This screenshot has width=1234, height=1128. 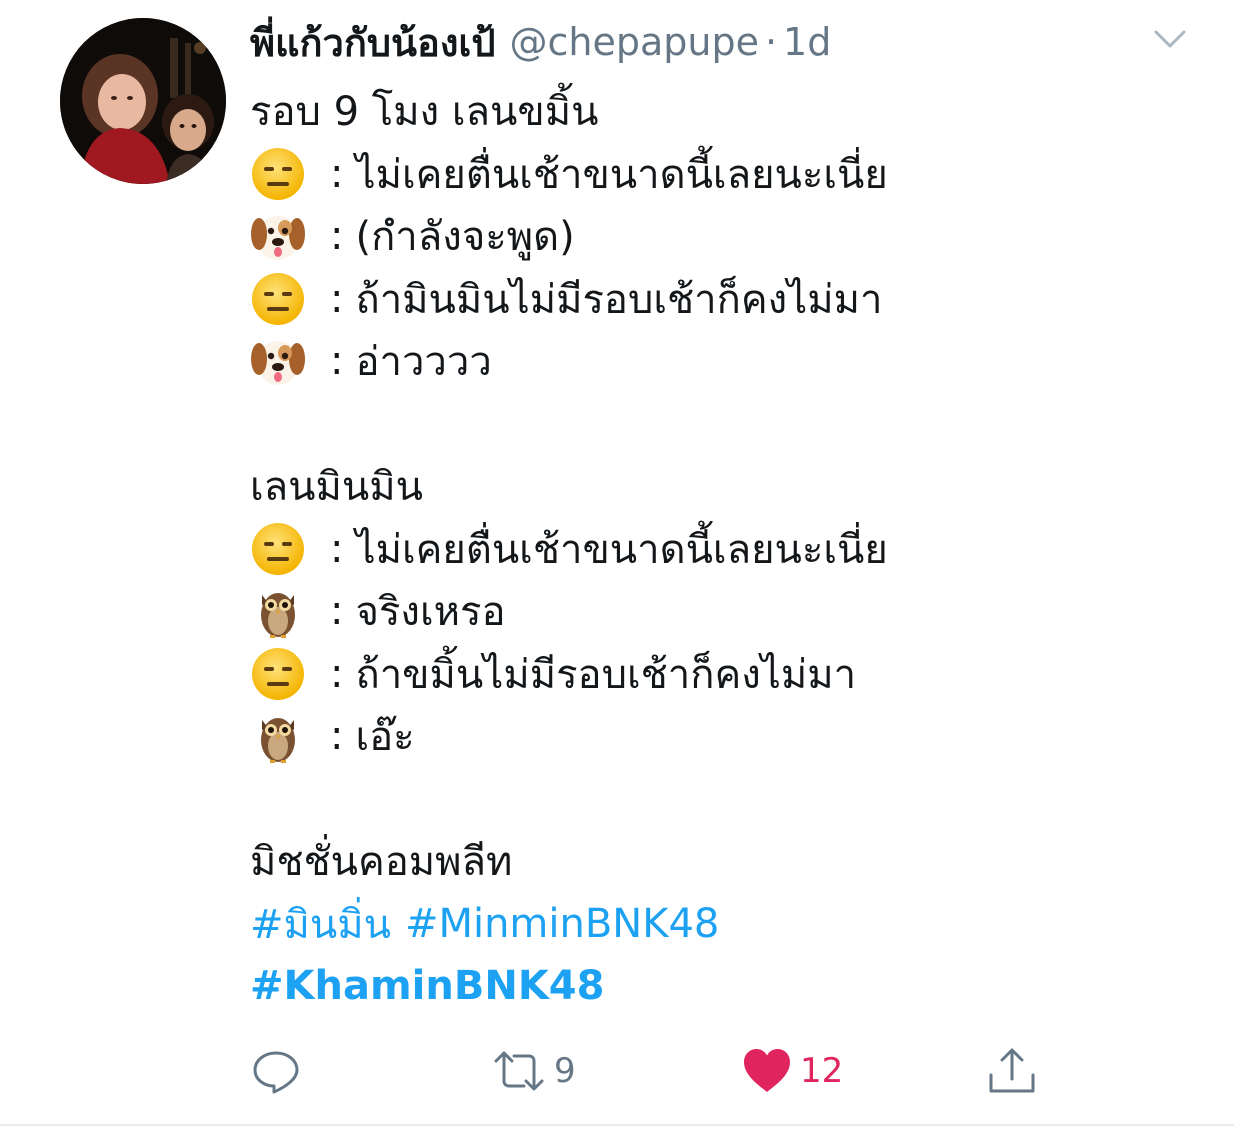 I want to click on tweet-line: เลนมินมิน, so click(x=730, y=486).